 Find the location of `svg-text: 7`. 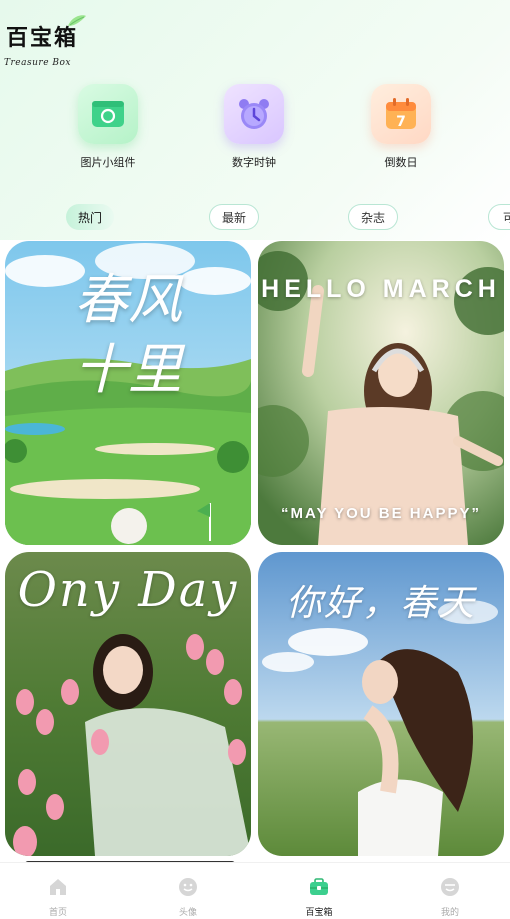

svg-text: 7 is located at coordinates (401, 122).